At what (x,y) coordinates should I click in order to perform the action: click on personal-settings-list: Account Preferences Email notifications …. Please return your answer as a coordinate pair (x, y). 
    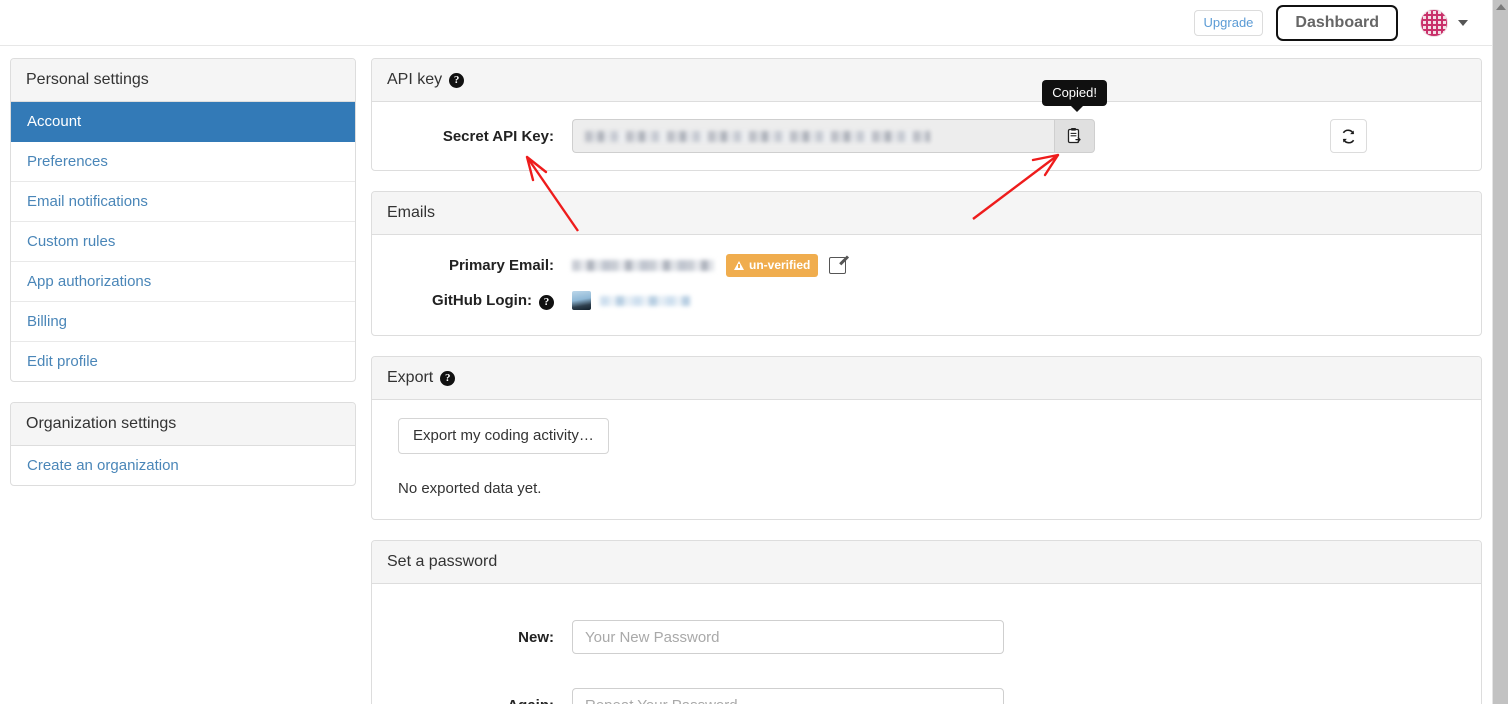
    Looking at the image, I should click on (183, 241).